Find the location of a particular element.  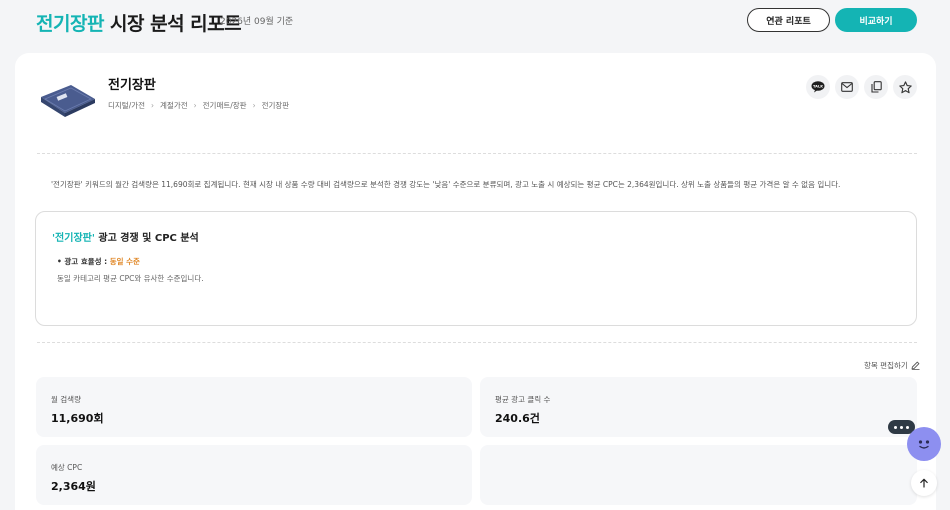

copy-link-button is located at coordinates (876, 87).